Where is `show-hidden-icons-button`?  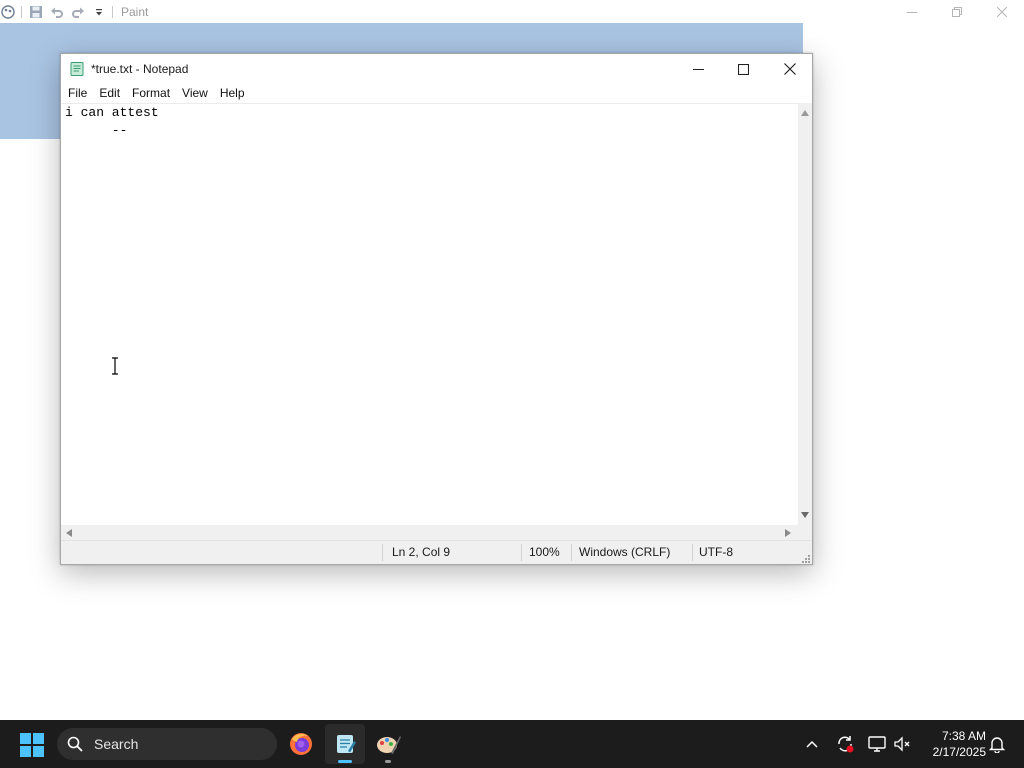
show-hidden-icons-button is located at coordinates (812, 744).